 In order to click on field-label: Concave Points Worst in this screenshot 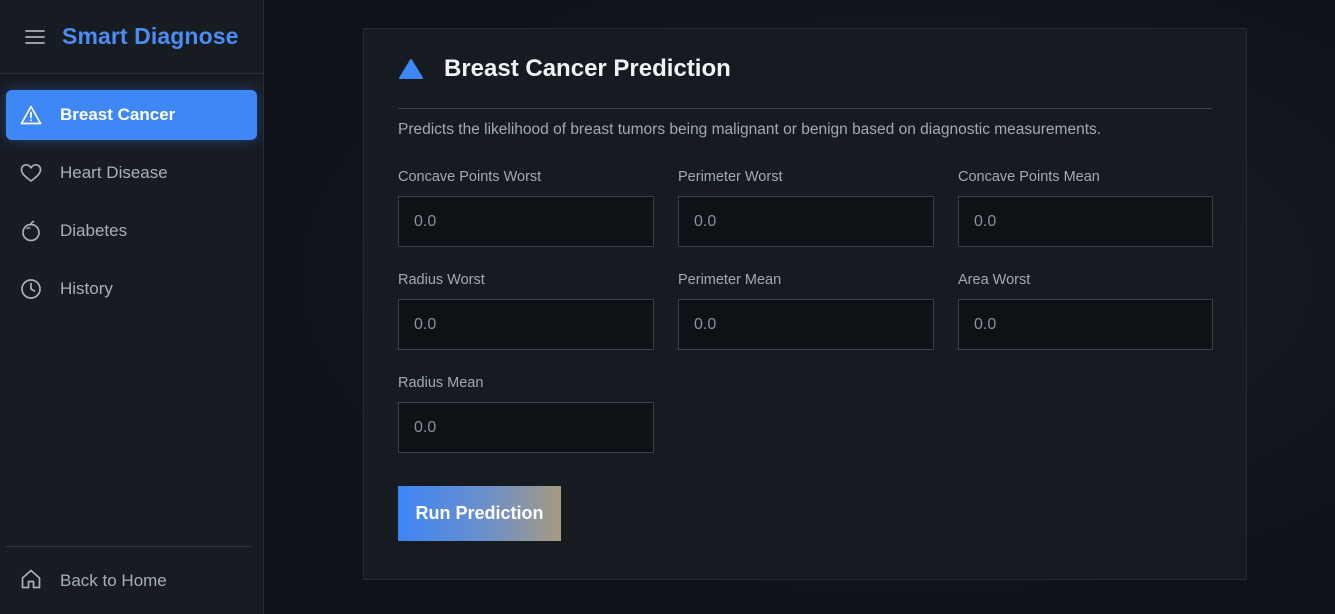, I will do `click(470, 177)`.